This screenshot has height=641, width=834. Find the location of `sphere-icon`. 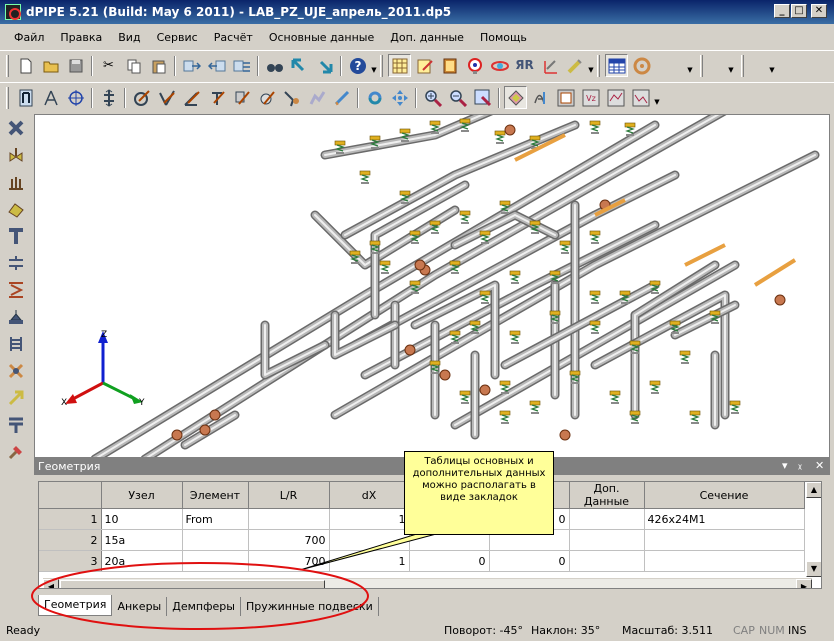

sphere-icon is located at coordinates (499, 65).